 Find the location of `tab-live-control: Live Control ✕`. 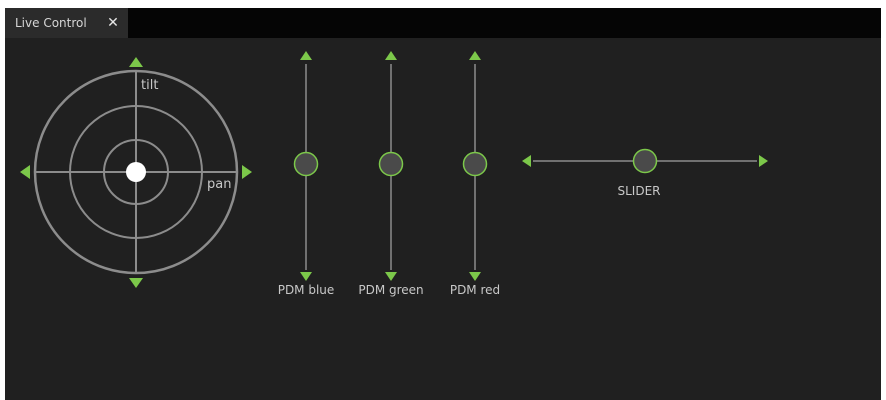

tab-live-control: Live Control ✕ is located at coordinates (66, 23).